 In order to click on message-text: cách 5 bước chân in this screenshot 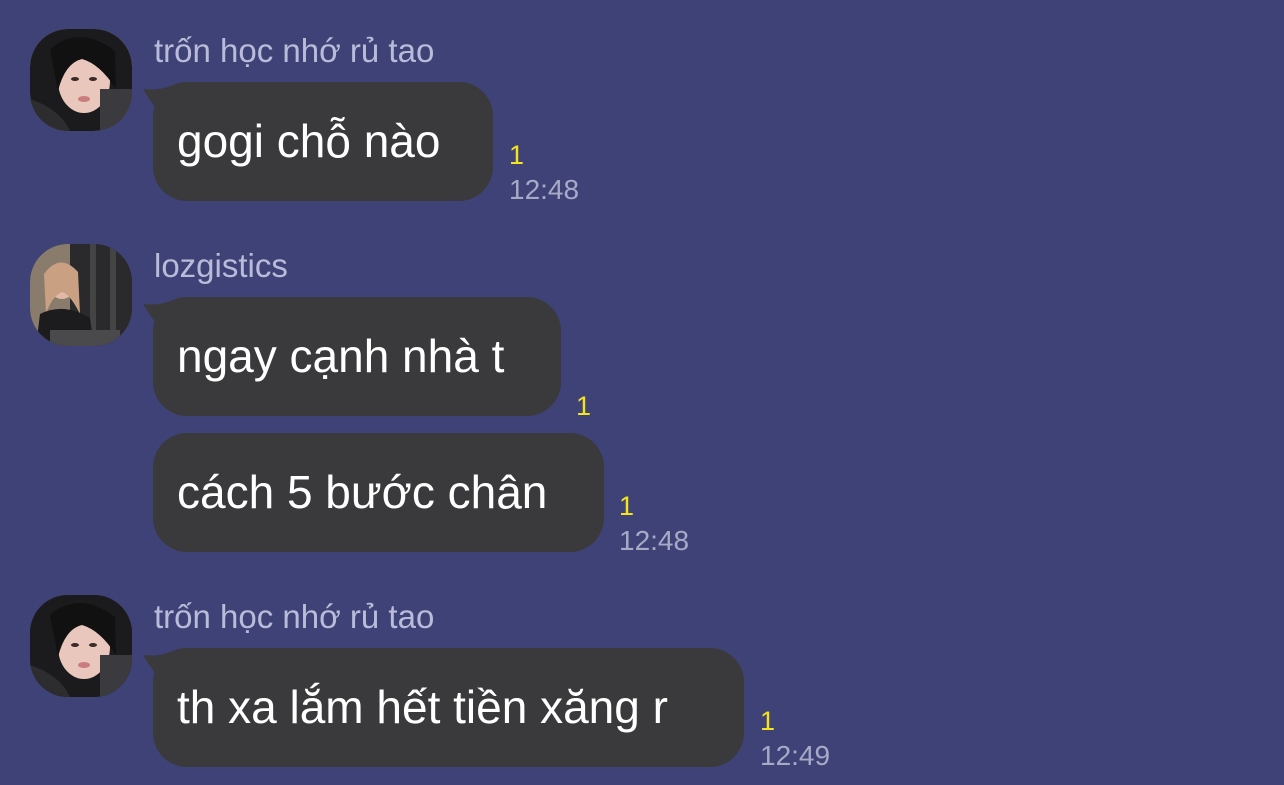, I will do `click(362, 492)`.